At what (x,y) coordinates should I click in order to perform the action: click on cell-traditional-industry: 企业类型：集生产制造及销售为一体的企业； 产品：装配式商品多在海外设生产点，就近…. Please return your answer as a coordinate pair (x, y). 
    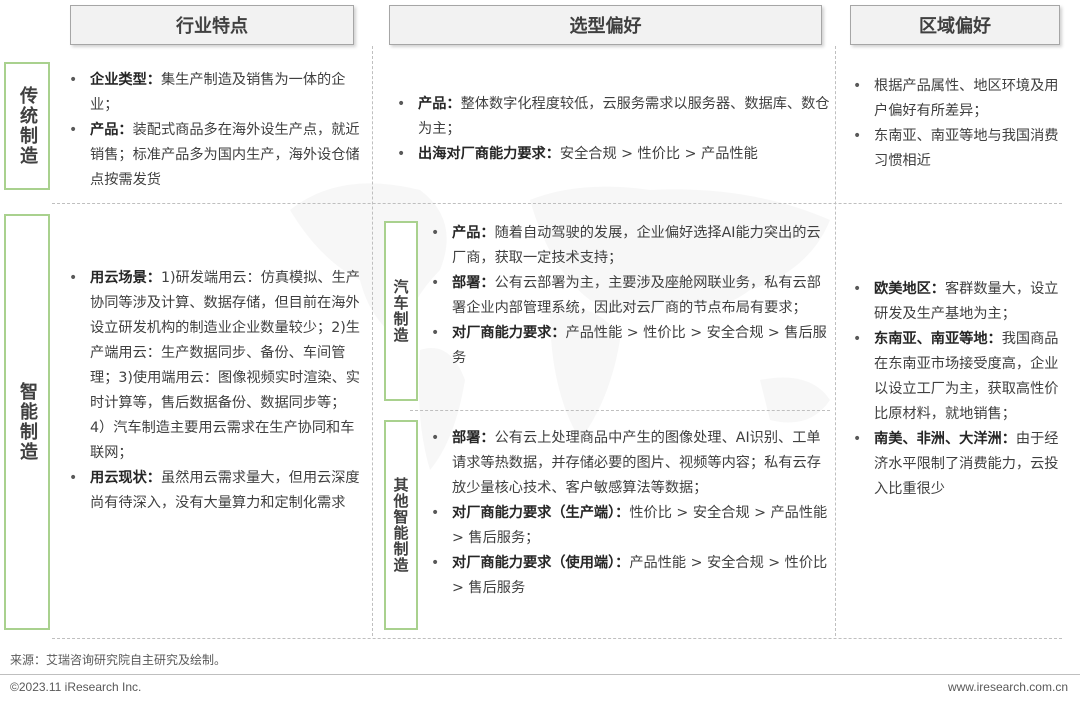
    Looking at the image, I should click on (213, 130).